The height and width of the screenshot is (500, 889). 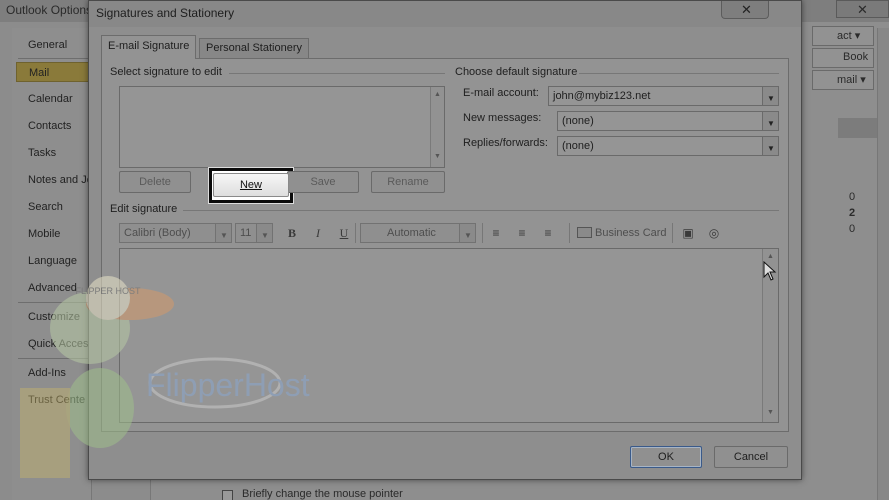 What do you see at coordinates (155, 182) in the screenshot?
I see `delete-button: Delete` at bounding box center [155, 182].